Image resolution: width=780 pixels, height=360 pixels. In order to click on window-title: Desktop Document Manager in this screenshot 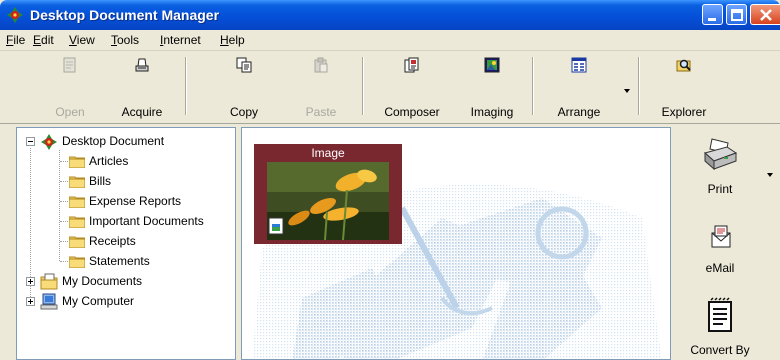, I will do `click(125, 15)`.